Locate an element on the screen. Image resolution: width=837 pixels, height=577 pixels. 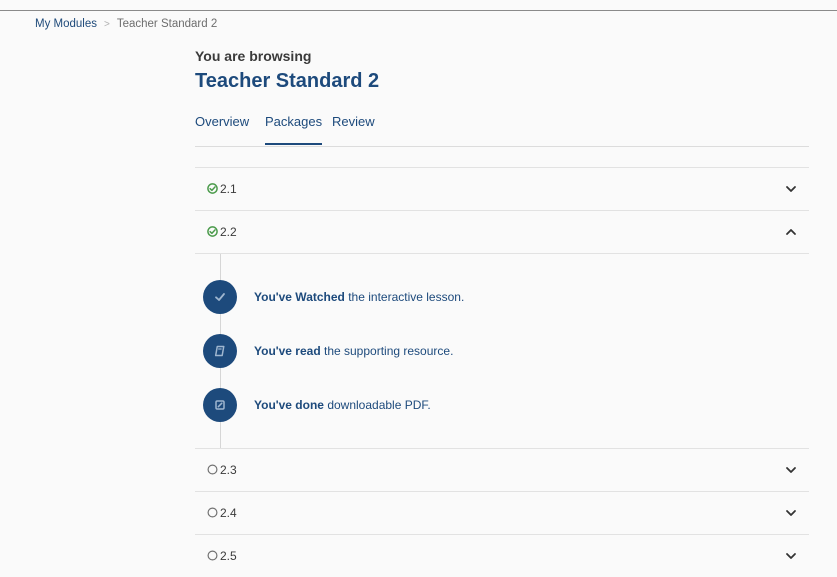
tab-packages: Packages is located at coordinates (294, 129).